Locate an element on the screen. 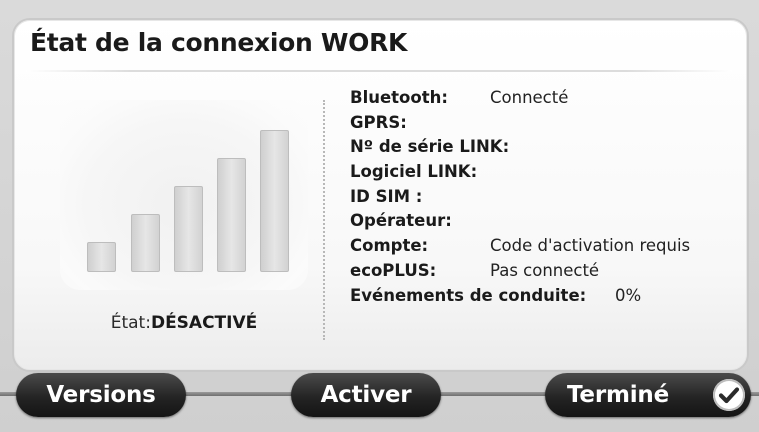 This screenshot has height=432, width=759. info-value: 0% is located at coordinates (628, 295).